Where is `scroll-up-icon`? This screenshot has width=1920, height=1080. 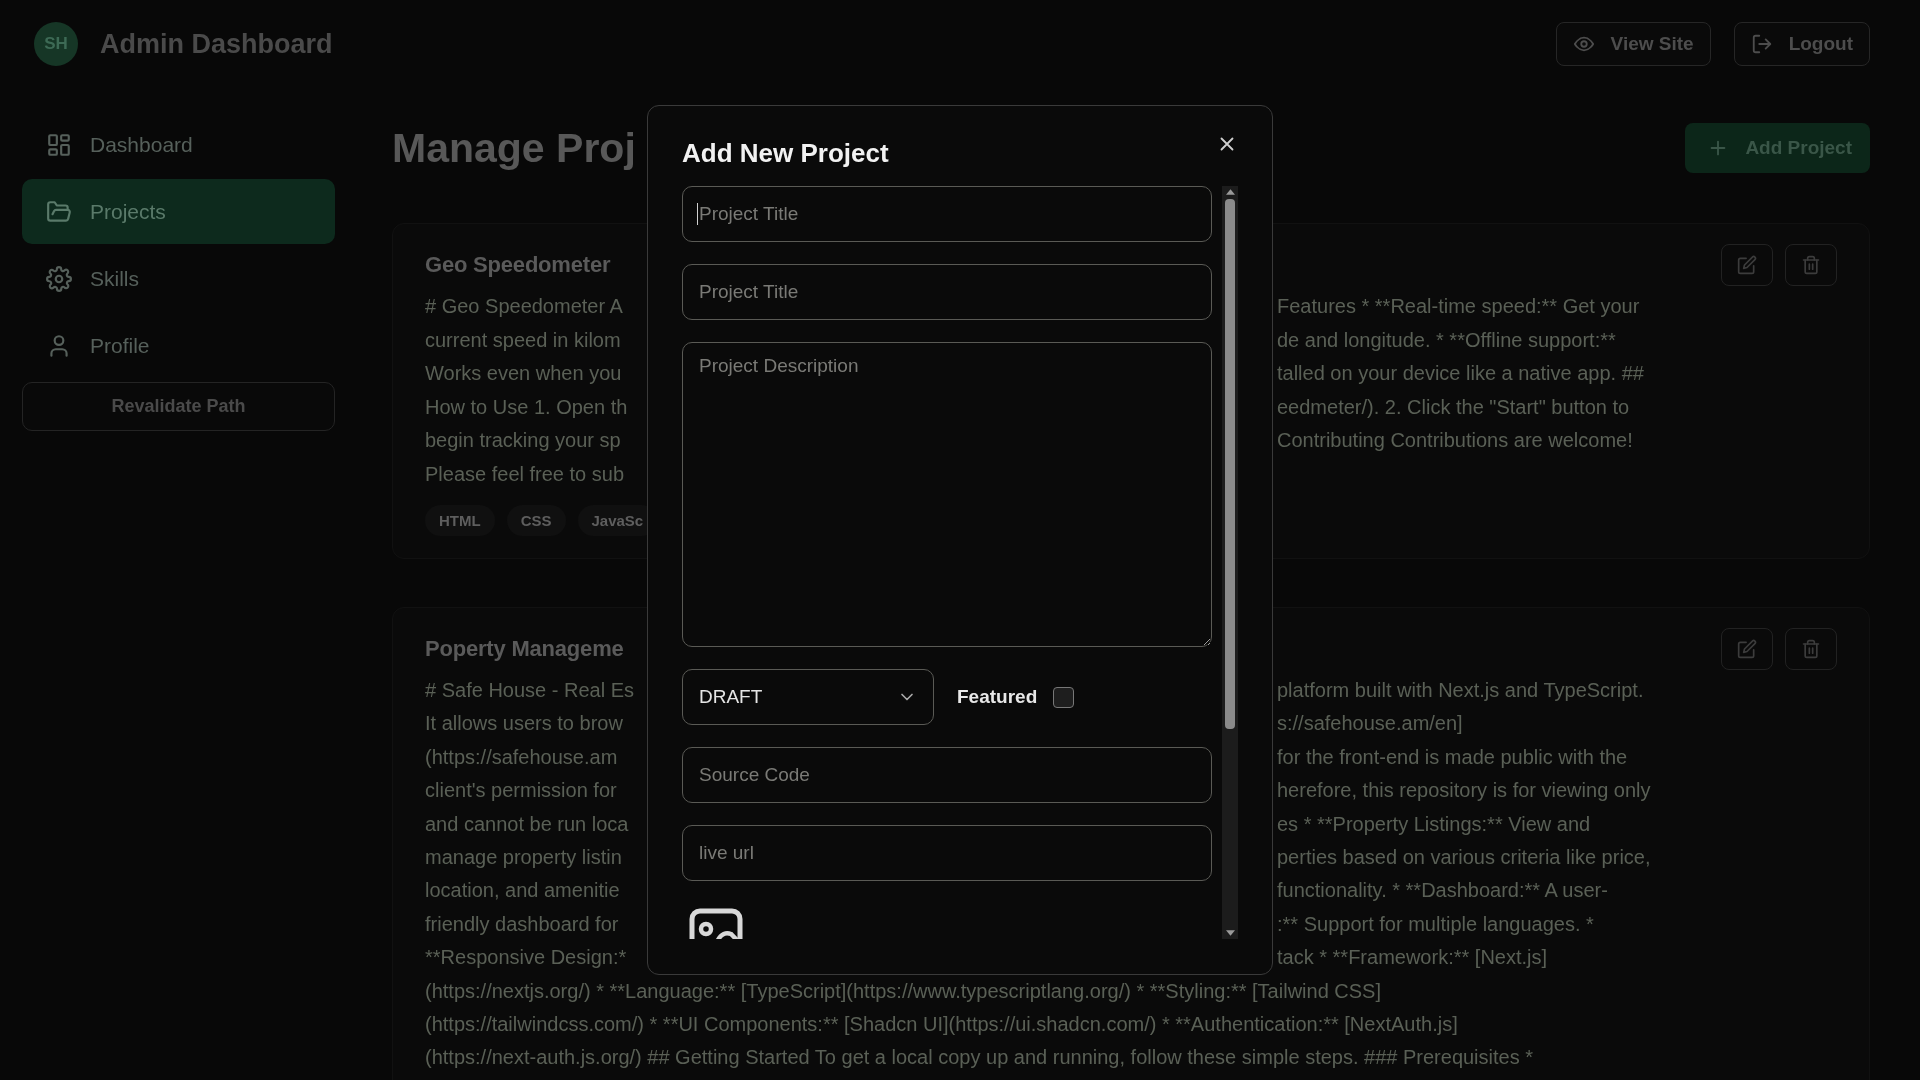
scroll-up-icon is located at coordinates (1230, 192).